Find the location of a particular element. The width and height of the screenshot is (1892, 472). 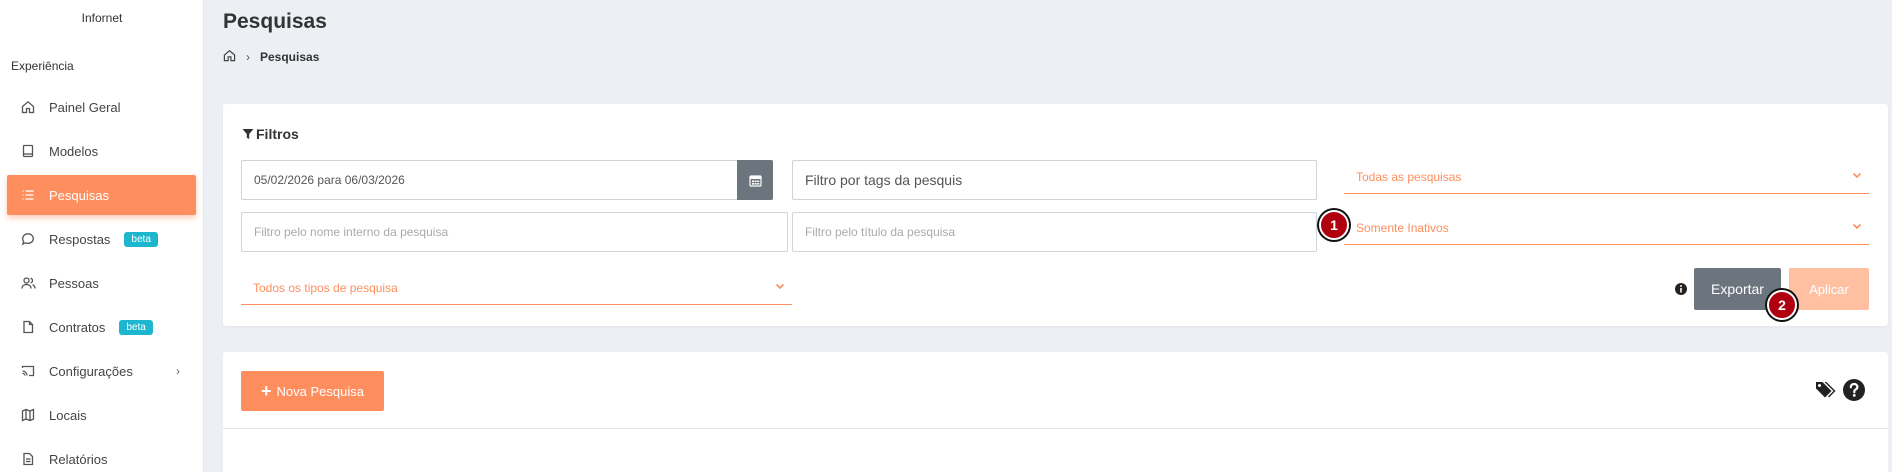

sidebar-item-label: Pessoas is located at coordinates (74, 283).